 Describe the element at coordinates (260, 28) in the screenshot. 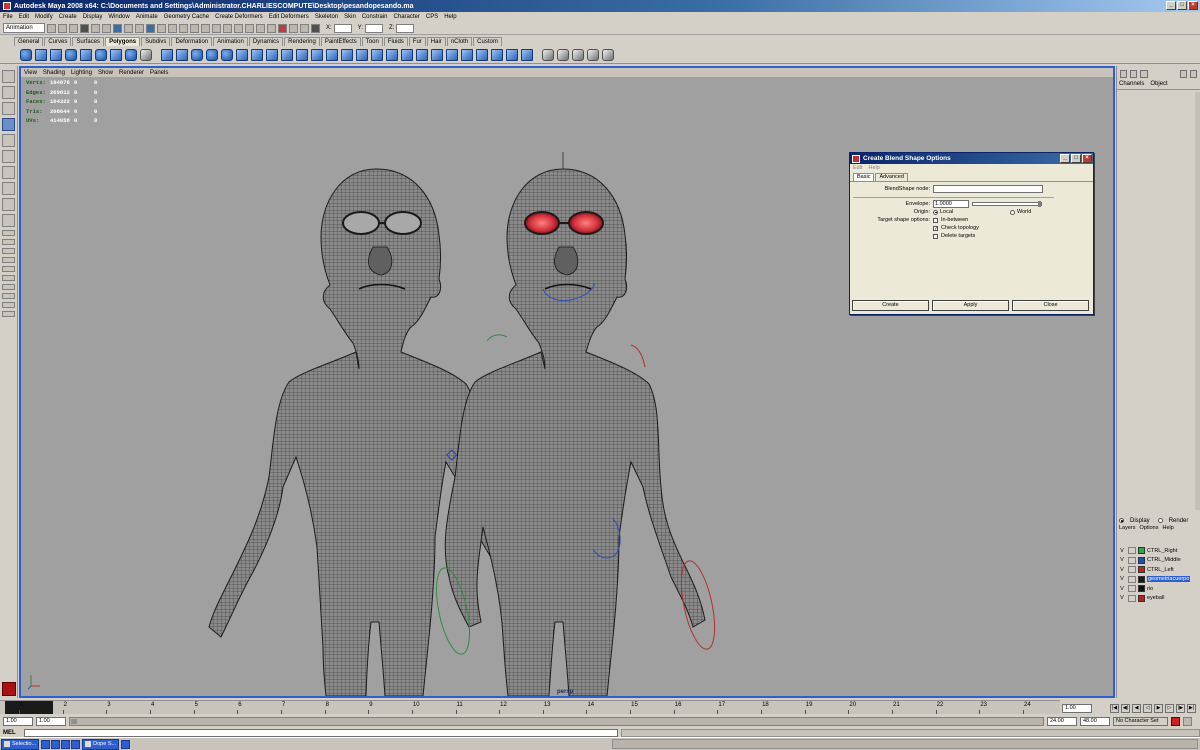

I see `history-icon` at that location.